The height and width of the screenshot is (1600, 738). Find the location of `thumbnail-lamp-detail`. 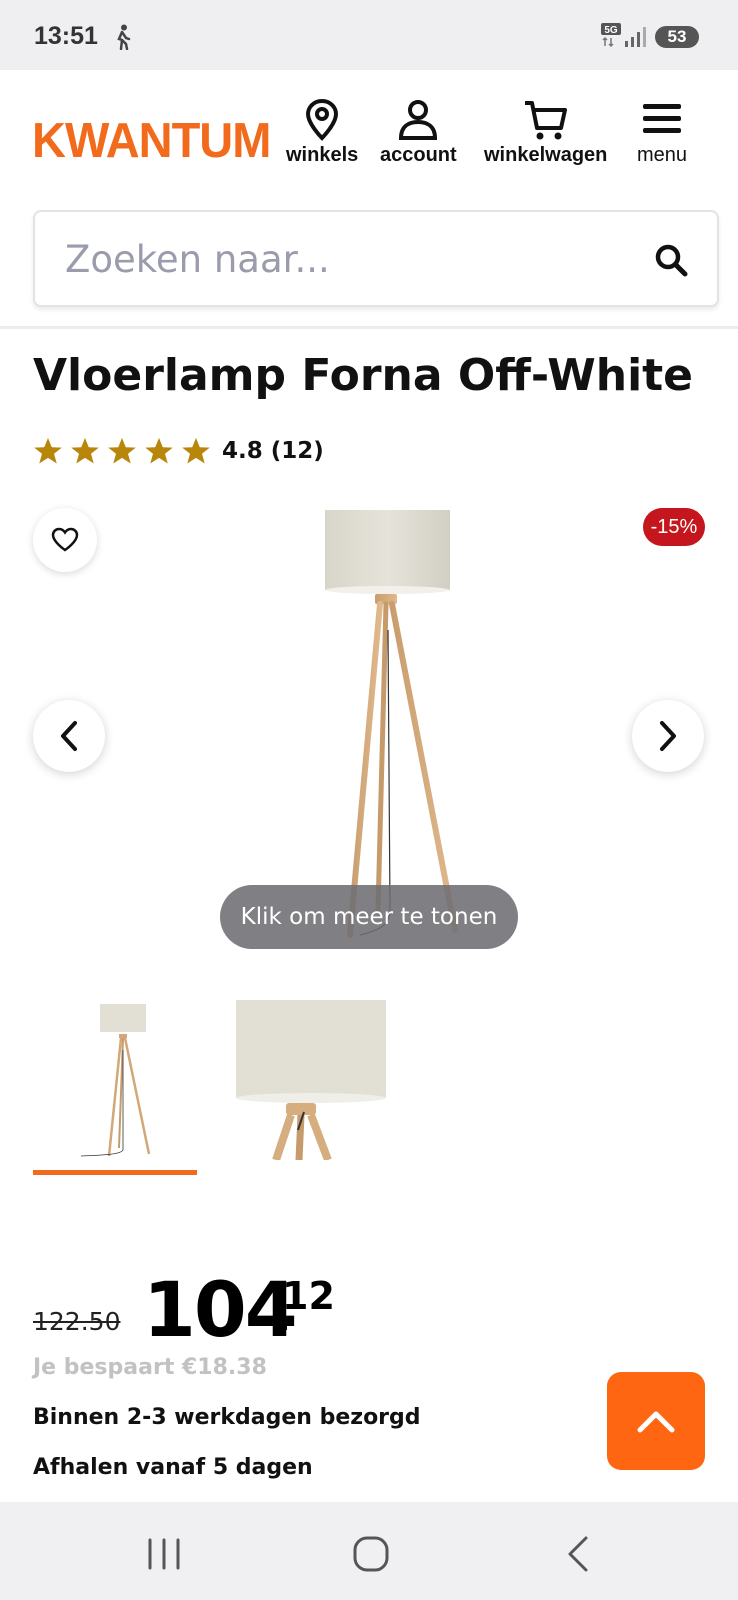

thumbnail-lamp-detail is located at coordinates (311, 1080).